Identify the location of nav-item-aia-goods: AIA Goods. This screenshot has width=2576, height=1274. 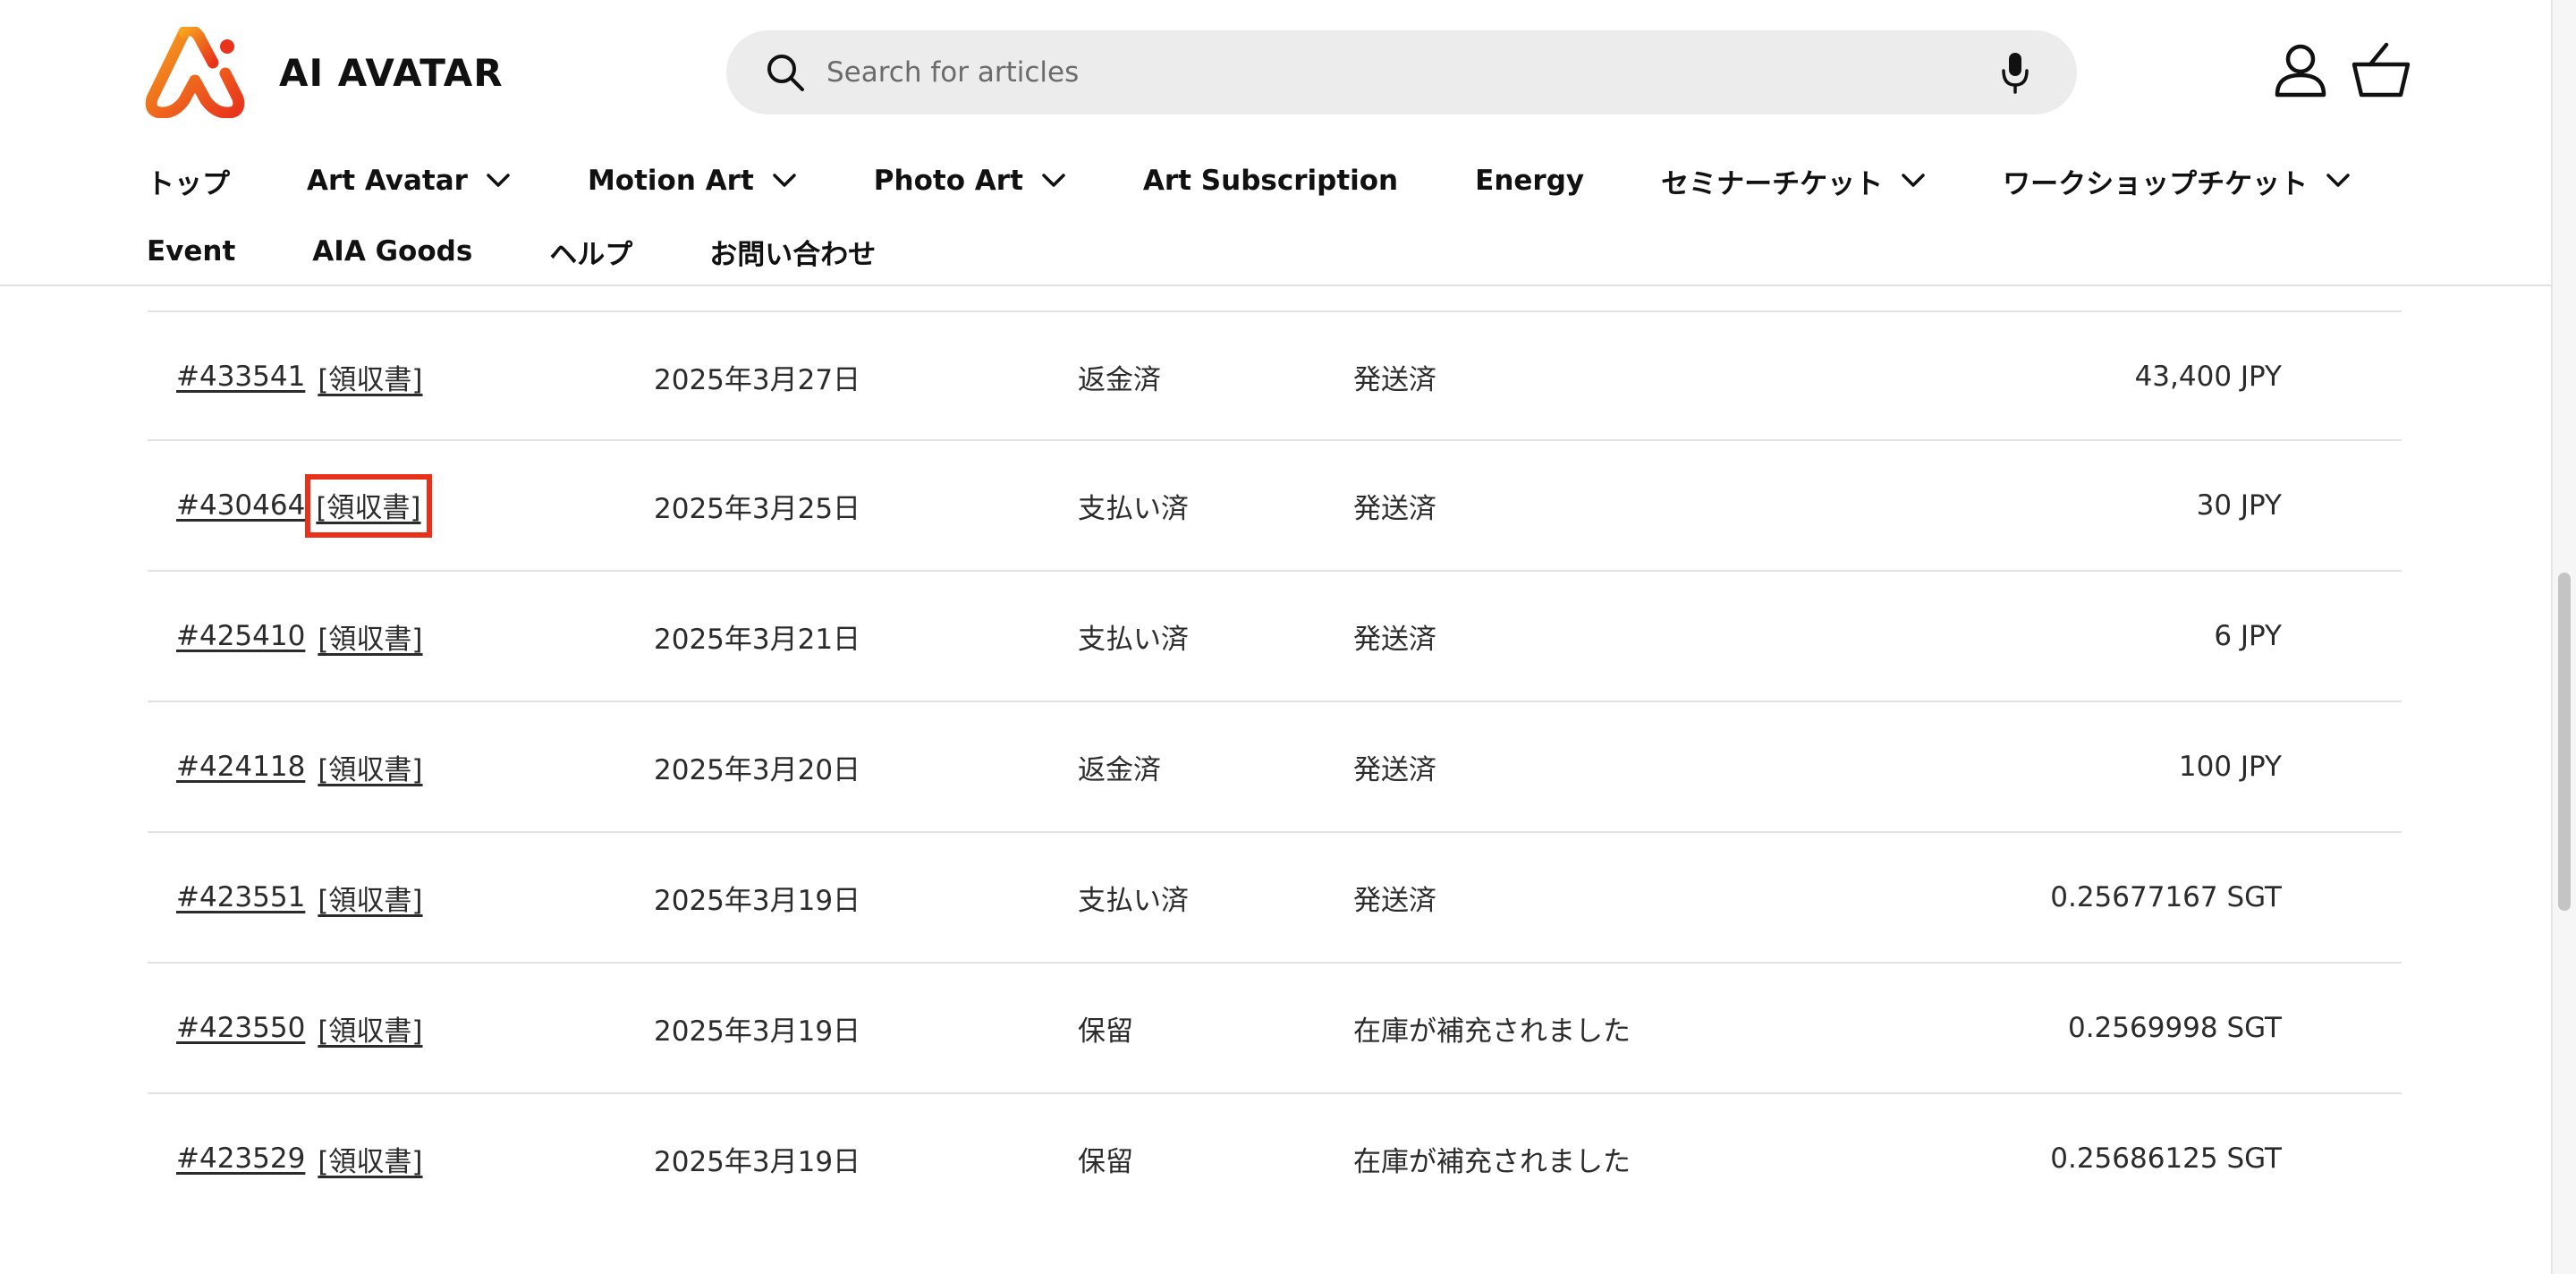
(392, 252).